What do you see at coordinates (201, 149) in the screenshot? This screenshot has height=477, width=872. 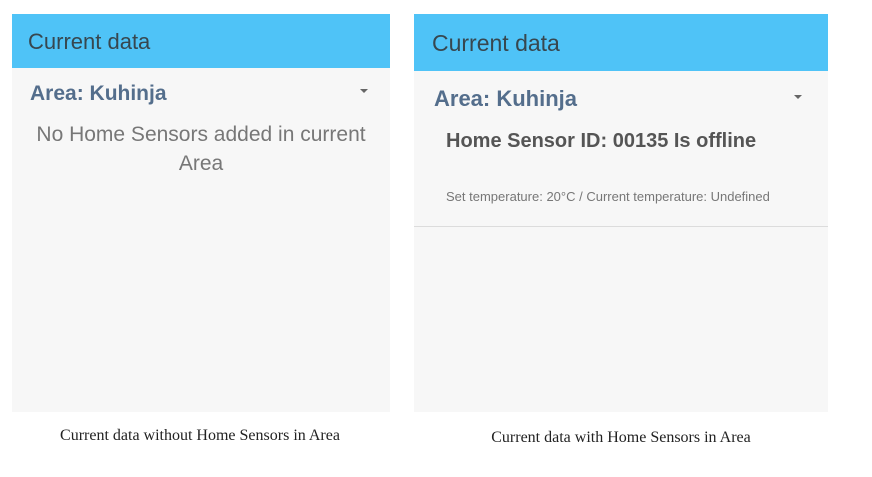 I see `empty-state-message: No Home Sensors added in current Area` at bounding box center [201, 149].